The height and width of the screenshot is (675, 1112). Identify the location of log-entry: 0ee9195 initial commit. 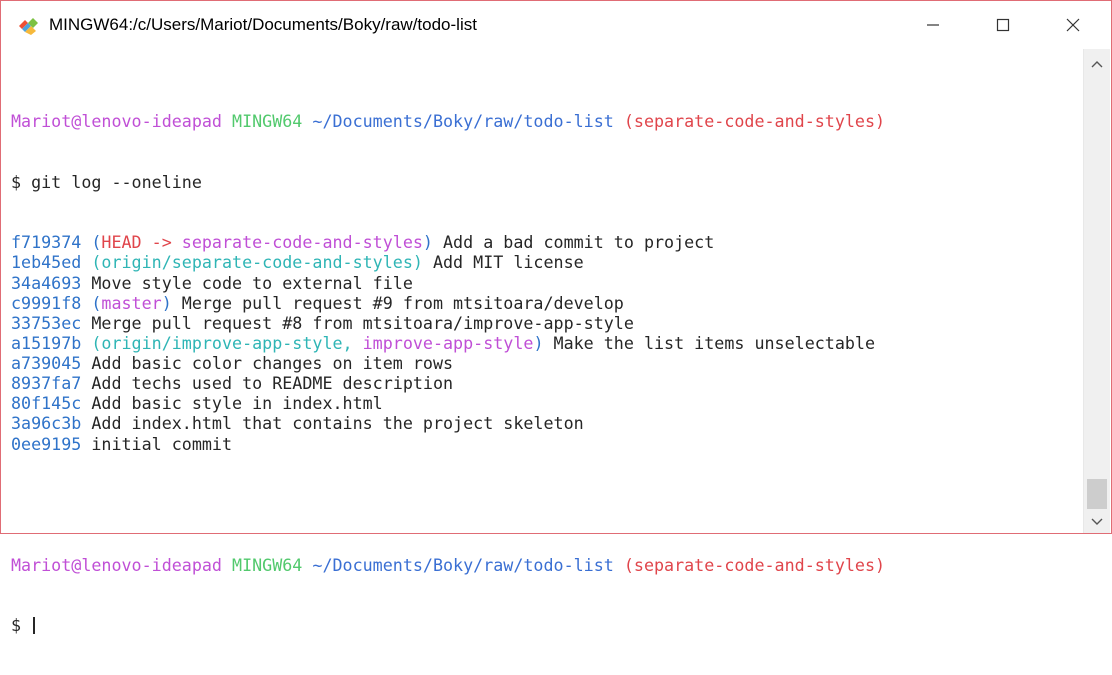
(448, 444).